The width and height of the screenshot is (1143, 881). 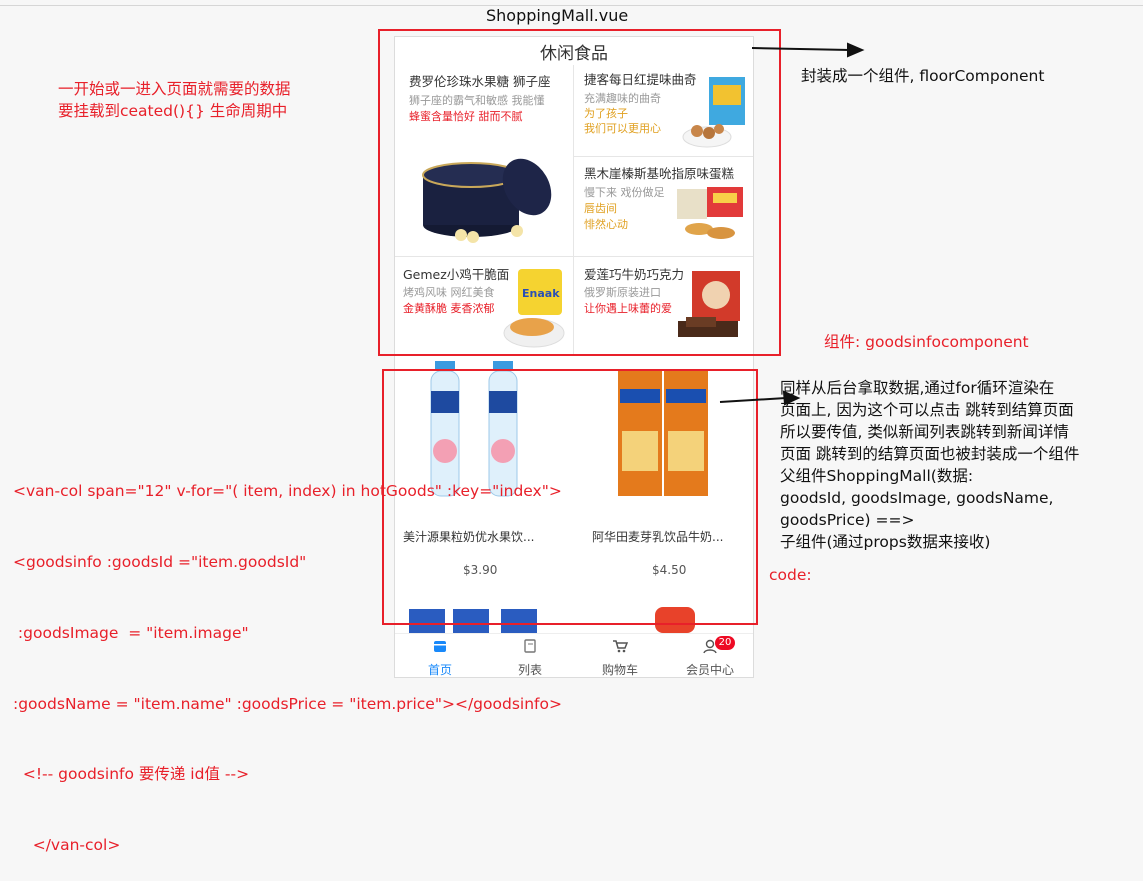 I want to click on code-line: <goodsinfo :goodsId ="item.goodsId", so click(x=160, y=561).